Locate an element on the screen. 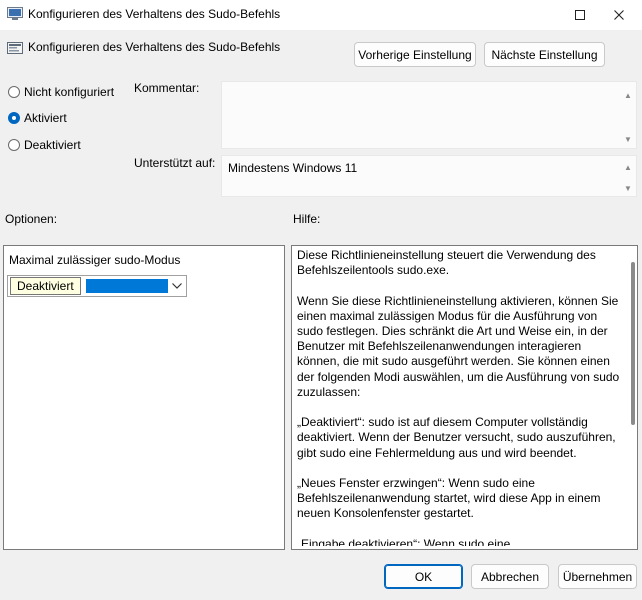 The width and height of the screenshot is (642, 600). chevron-down-icon is located at coordinates (177, 286).